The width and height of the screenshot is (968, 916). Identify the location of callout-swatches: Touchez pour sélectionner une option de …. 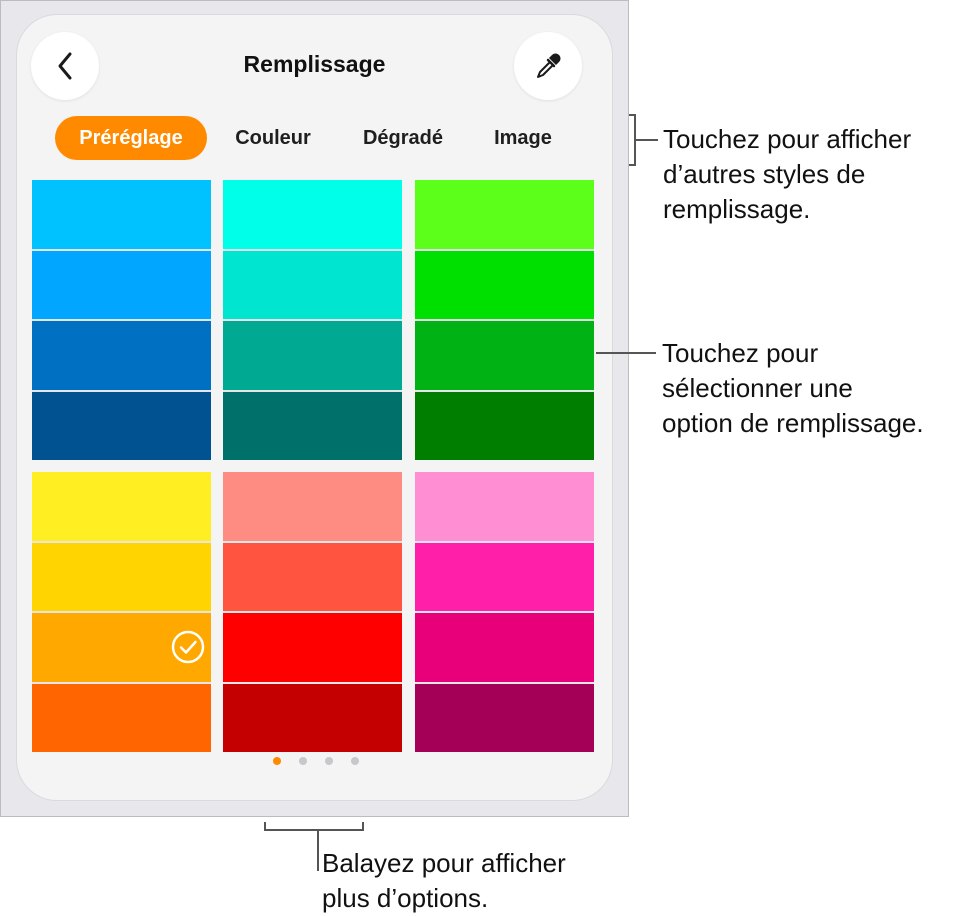
(793, 388).